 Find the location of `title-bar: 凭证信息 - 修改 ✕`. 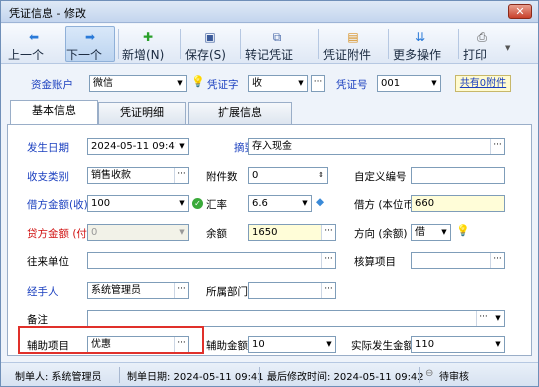

title-bar: 凭证信息 - 修改 ✕ is located at coordinates (269, 12).